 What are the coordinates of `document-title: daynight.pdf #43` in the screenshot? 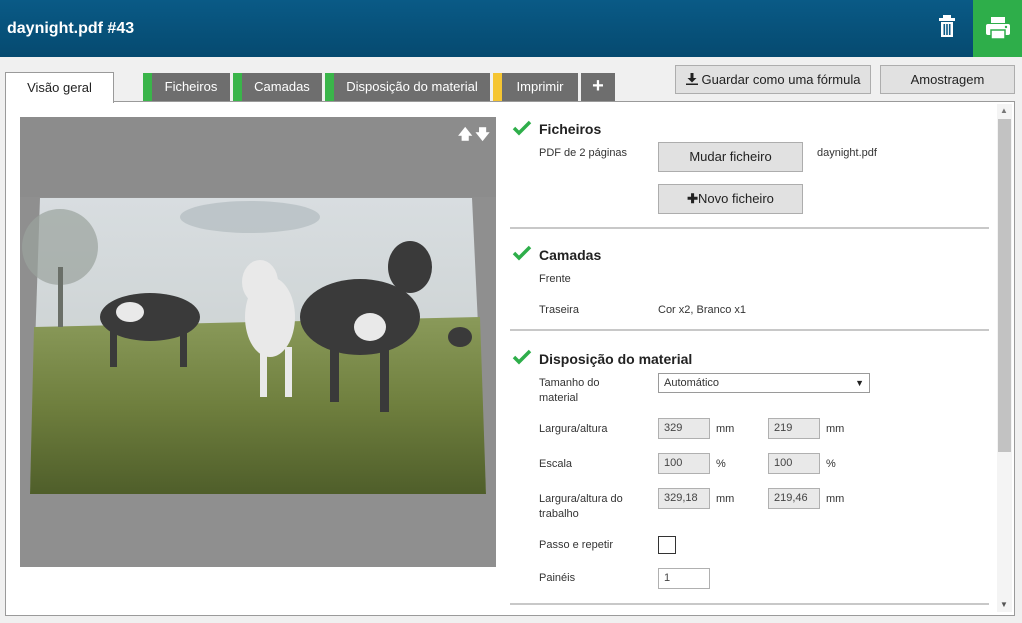 It's located at (71, 28).